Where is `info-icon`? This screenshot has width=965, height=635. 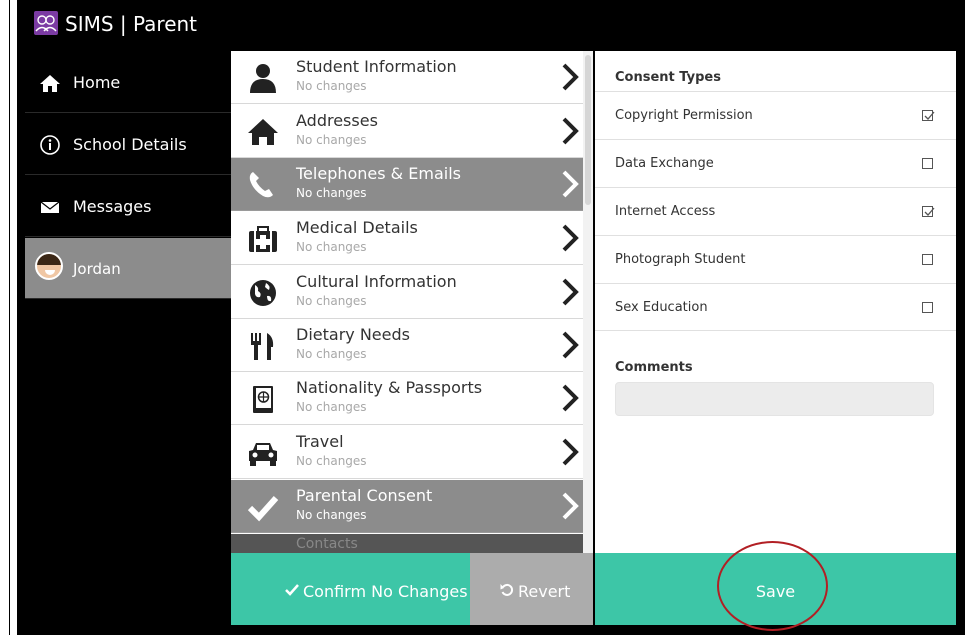 info-icon is located at coordinates (50, 145).